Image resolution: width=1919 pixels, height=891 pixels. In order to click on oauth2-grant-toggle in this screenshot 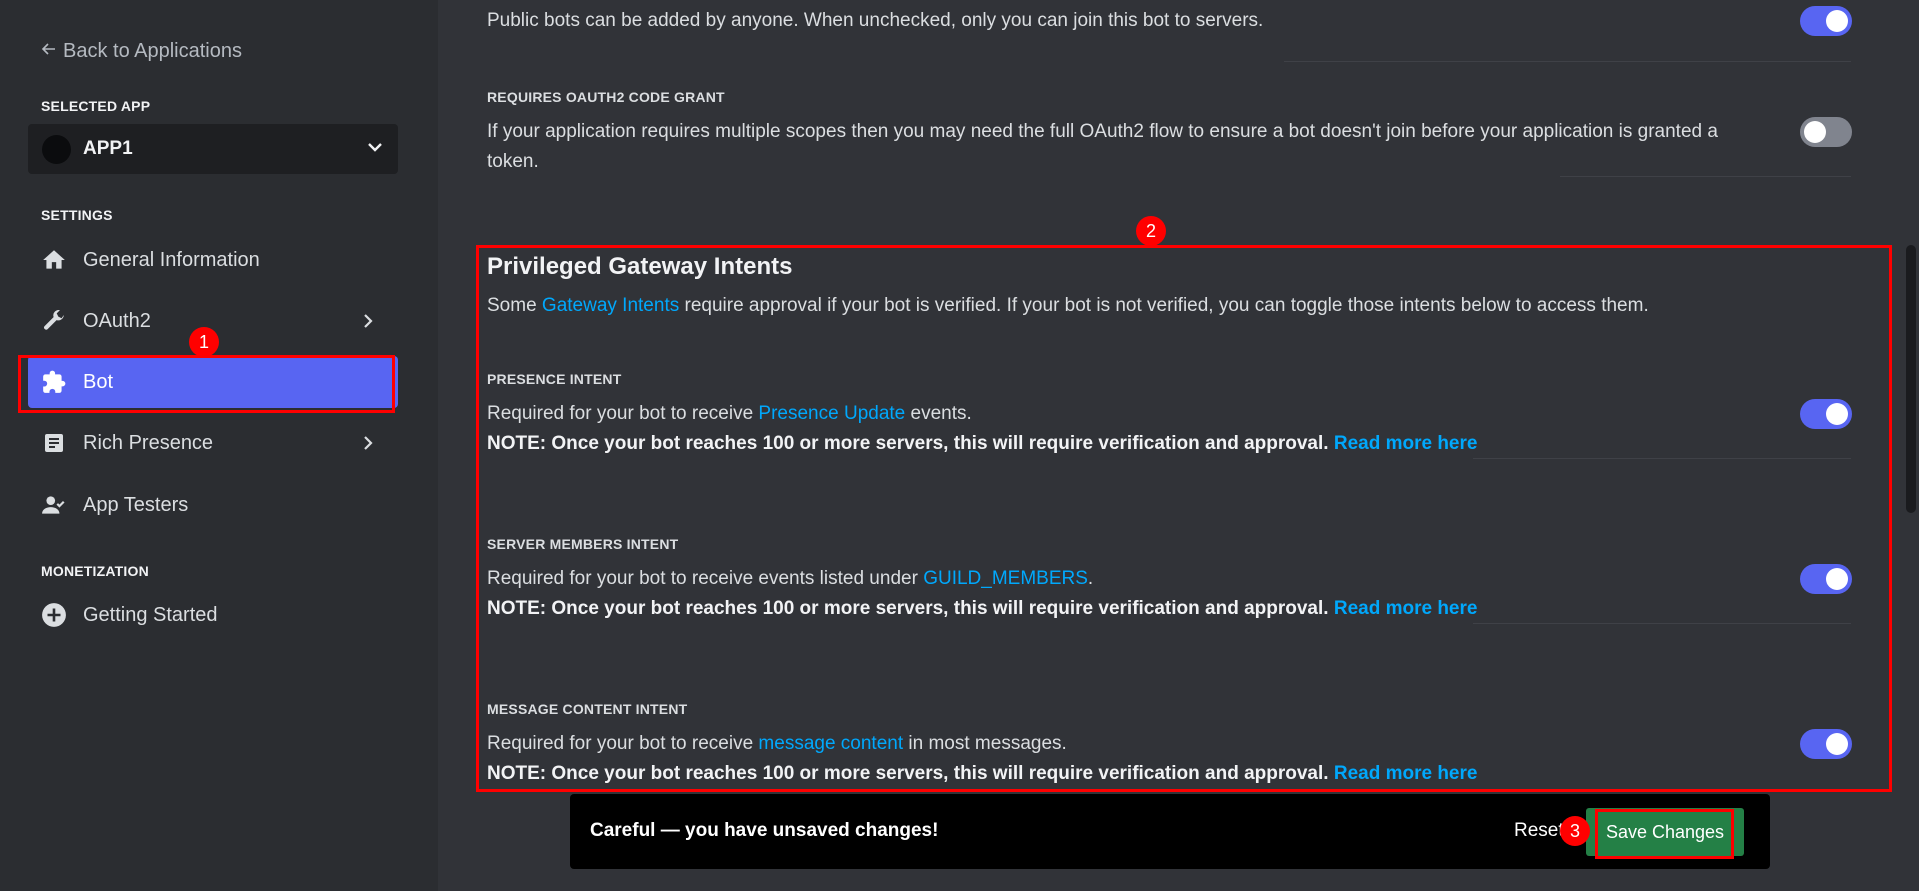, I will do `click(1826, 132)`.